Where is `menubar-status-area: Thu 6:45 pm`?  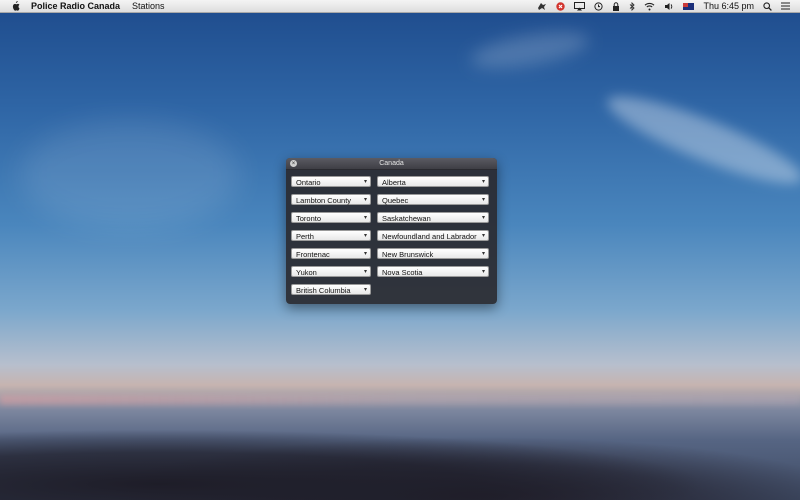
menubar-status-area: Thu 6:45 pm is located at coordinates (663, 6).